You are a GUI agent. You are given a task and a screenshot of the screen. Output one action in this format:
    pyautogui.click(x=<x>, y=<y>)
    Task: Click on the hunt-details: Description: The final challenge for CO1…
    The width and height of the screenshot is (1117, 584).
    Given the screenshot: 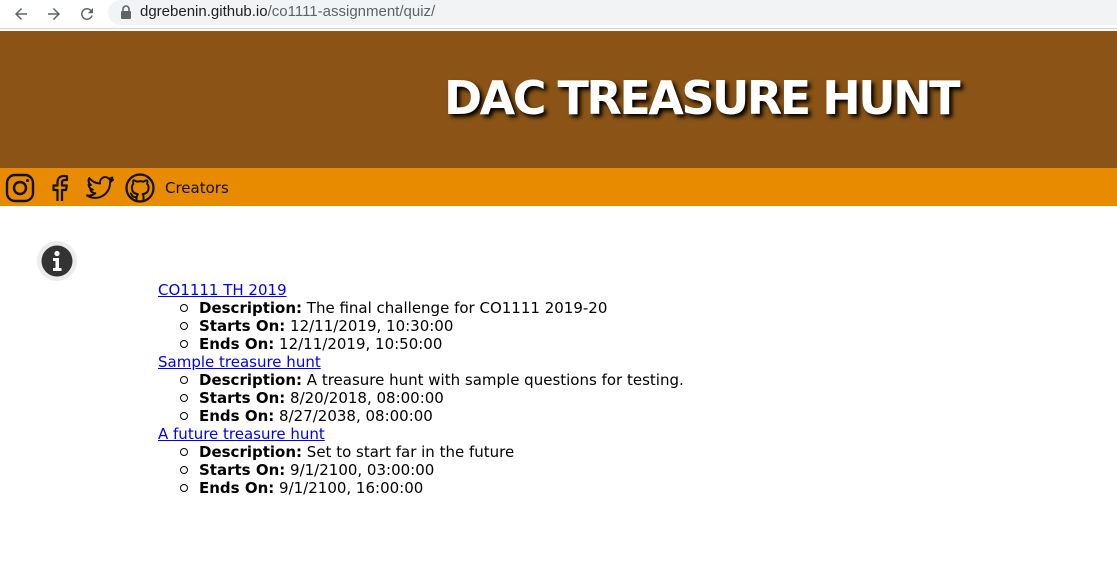 What is the action you would take?
    pyautogui.click(x=421, y=326)
    